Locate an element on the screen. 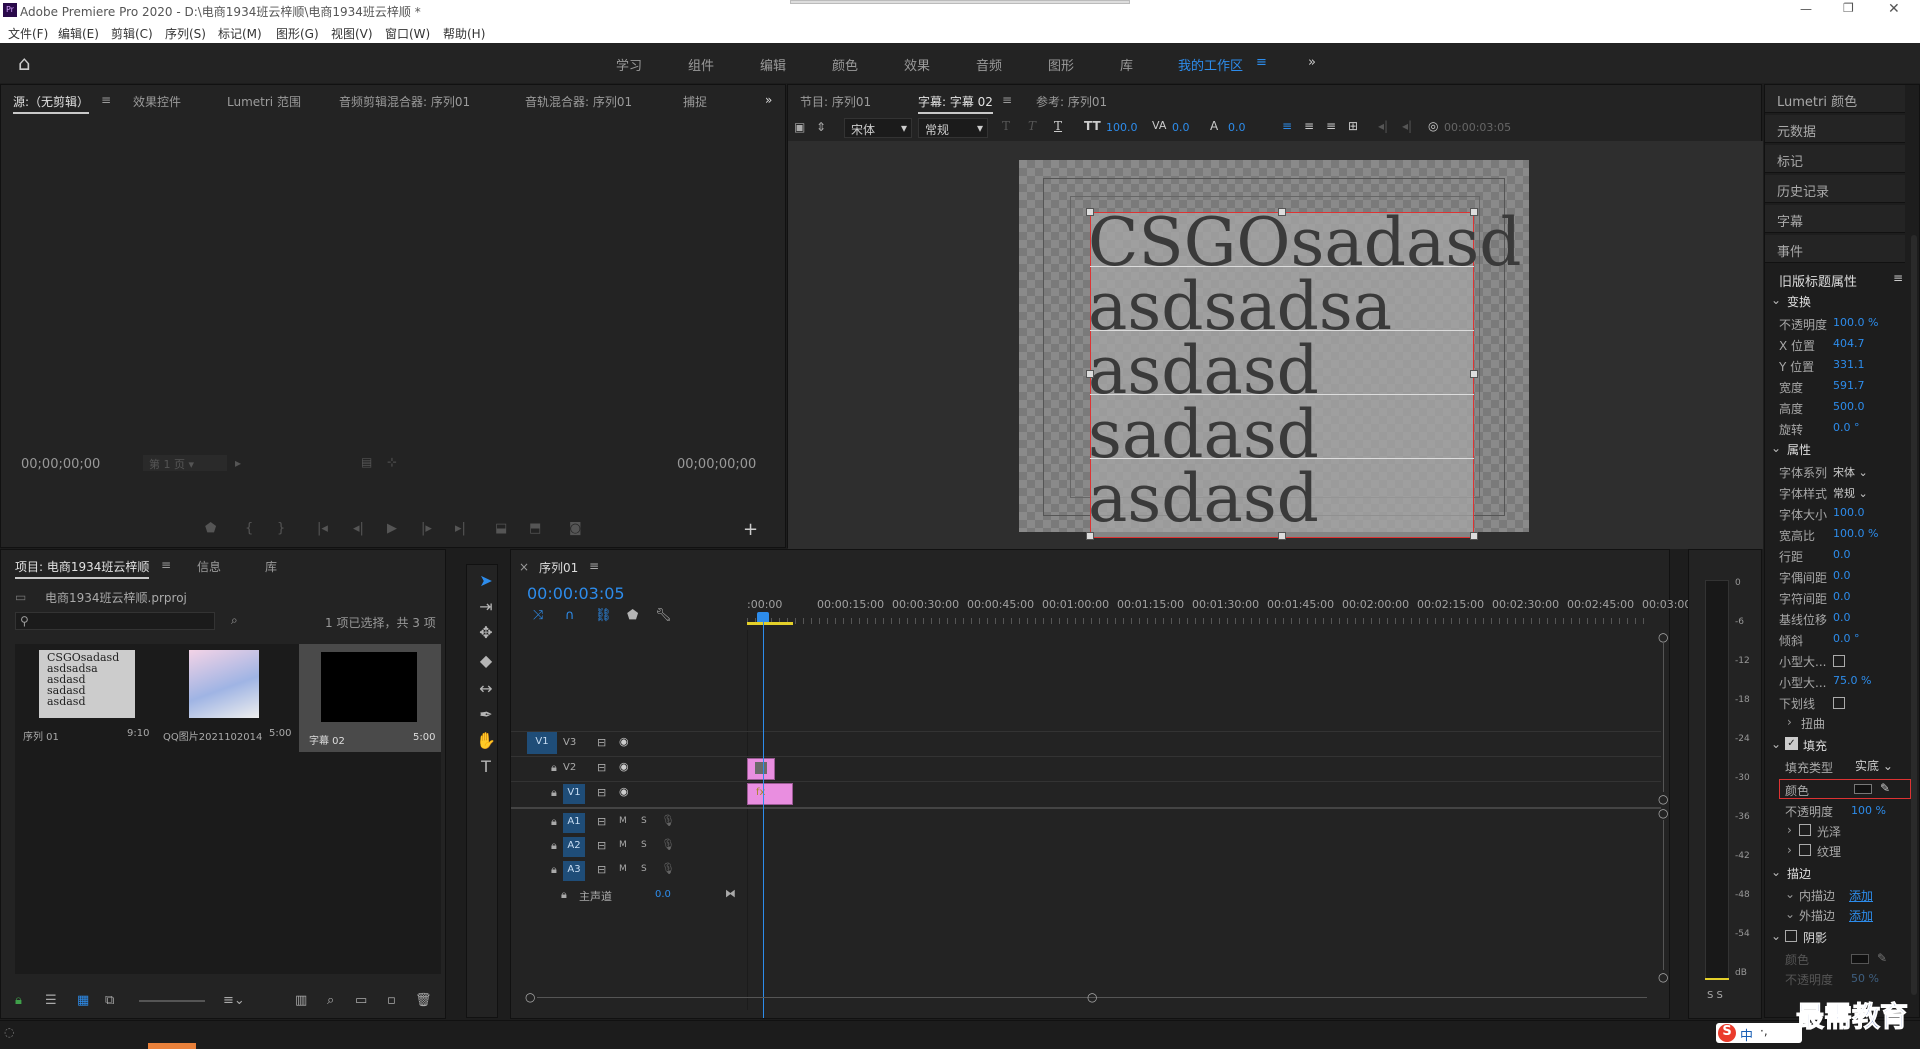 The image size is (1920, 1049). shadow-toggle-icon: ⌄ is located at coordinates (1776, 936).